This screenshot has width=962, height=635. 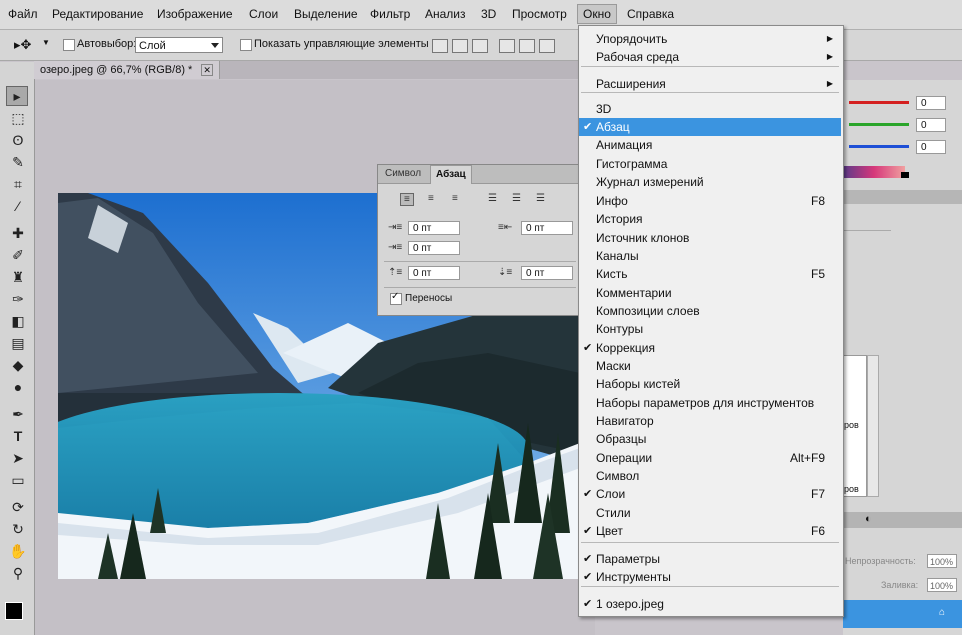 I want to click on menu-filter: Фильтр, so click(x=390, y=14).